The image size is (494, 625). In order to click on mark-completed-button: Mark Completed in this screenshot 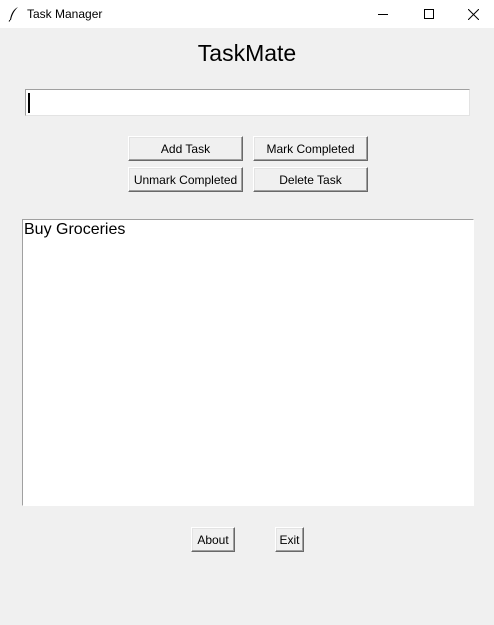, I will do `click(310, 148)`.